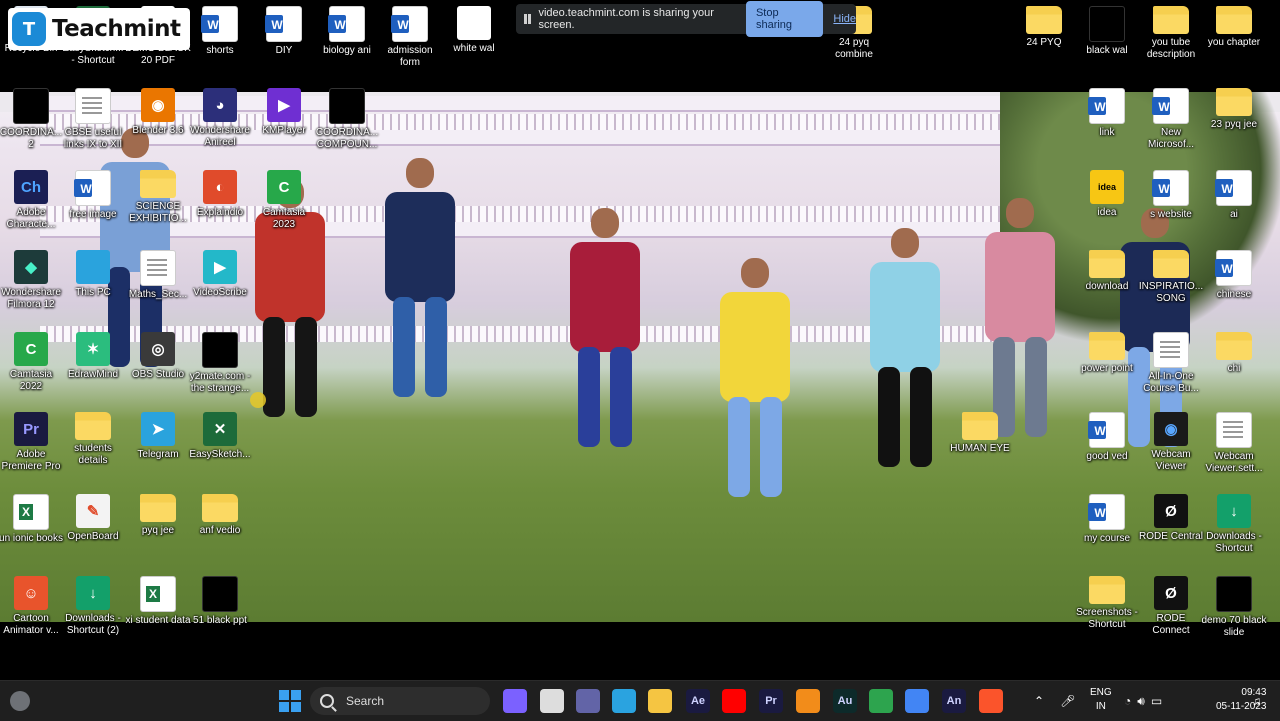 This screenshot has width=1280, height=721. What do you see at coordinates (1044, 27) in the screenshot?
I see `desktop-icon: 24 PYQ` at bounding box center [1044, 27].